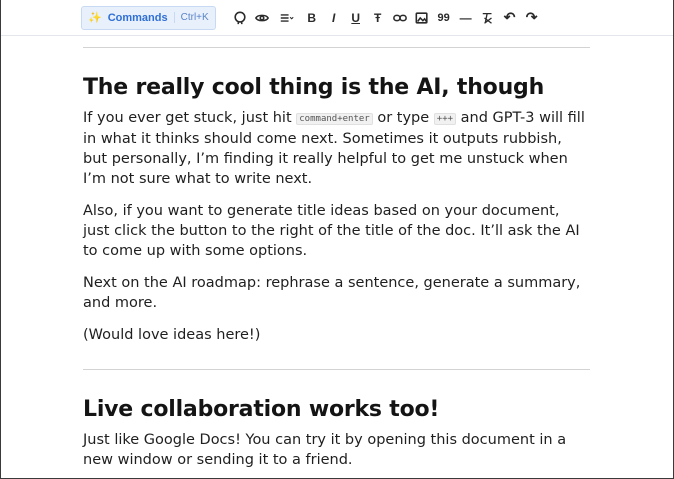 The width and height of the screenshot is (674, 479). I want to click on commands-shortcut: Ctrl+K, so click(191, 17).